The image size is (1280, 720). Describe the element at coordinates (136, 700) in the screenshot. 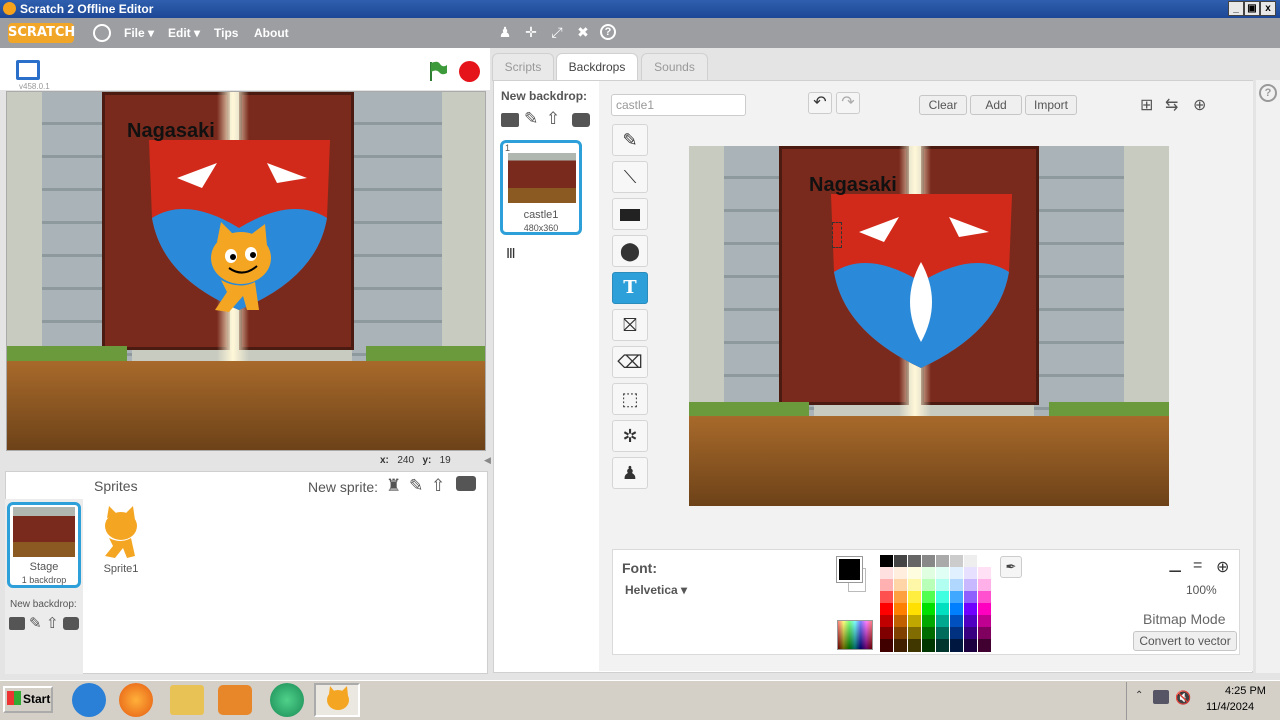

I see `firefox-icon` at that location.